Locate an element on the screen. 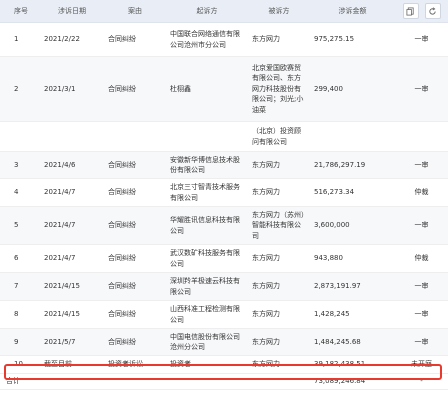 The width and height of the screenshot is (448, 403). row-amount: 975,275.15 is located at coordinates (352, 39).